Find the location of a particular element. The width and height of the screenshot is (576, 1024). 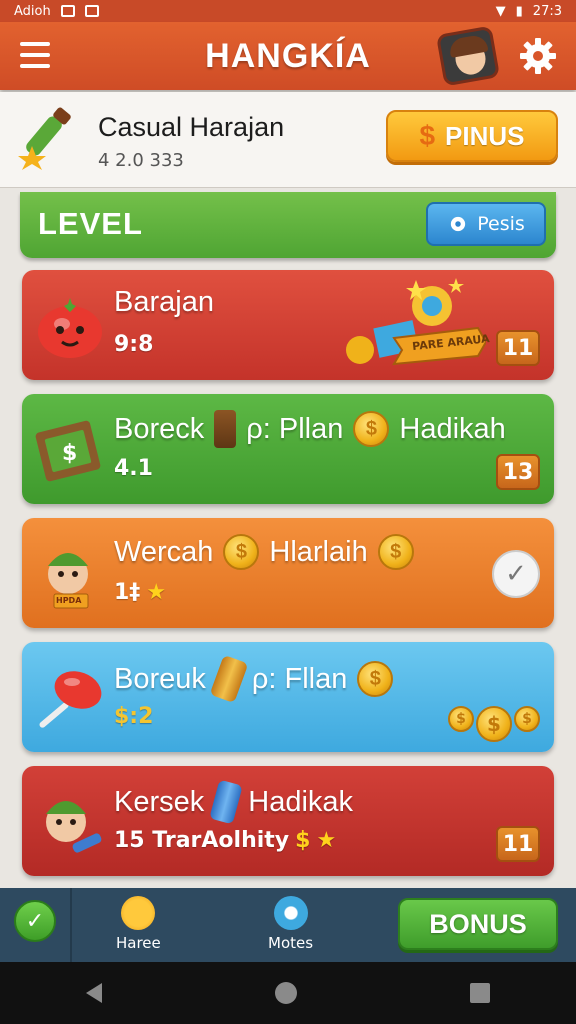

back-icon is located at coordinates (94, 993).